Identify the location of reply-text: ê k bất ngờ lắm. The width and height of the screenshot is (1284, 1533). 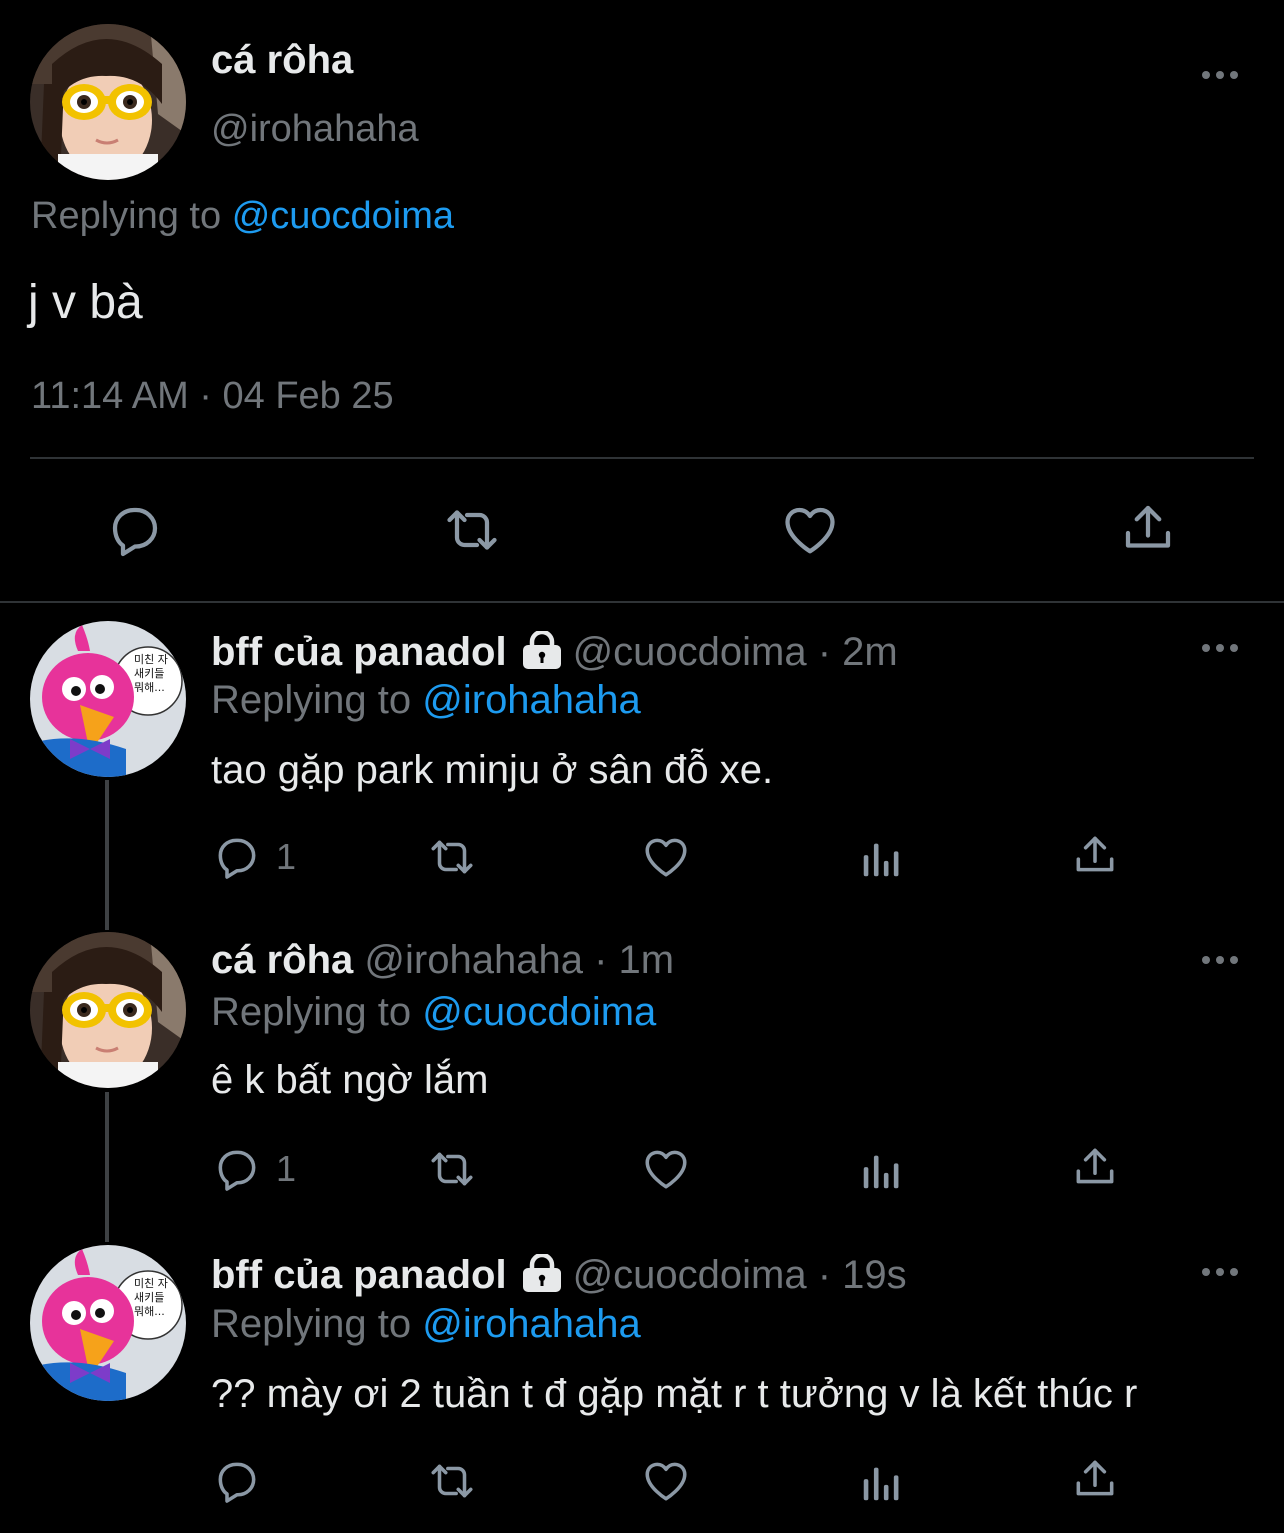
(350, 1080).